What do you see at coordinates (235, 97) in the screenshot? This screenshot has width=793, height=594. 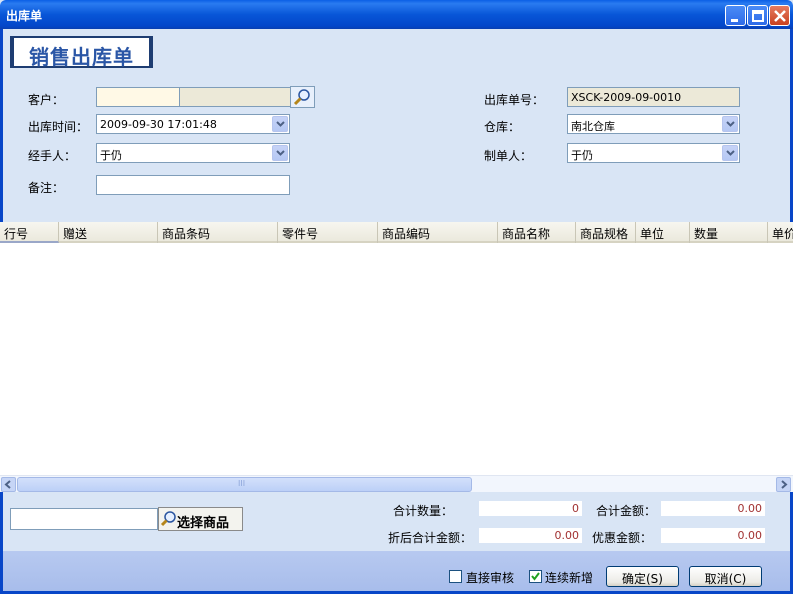 I see `customer-name-display` at bounding box center [235, 97].